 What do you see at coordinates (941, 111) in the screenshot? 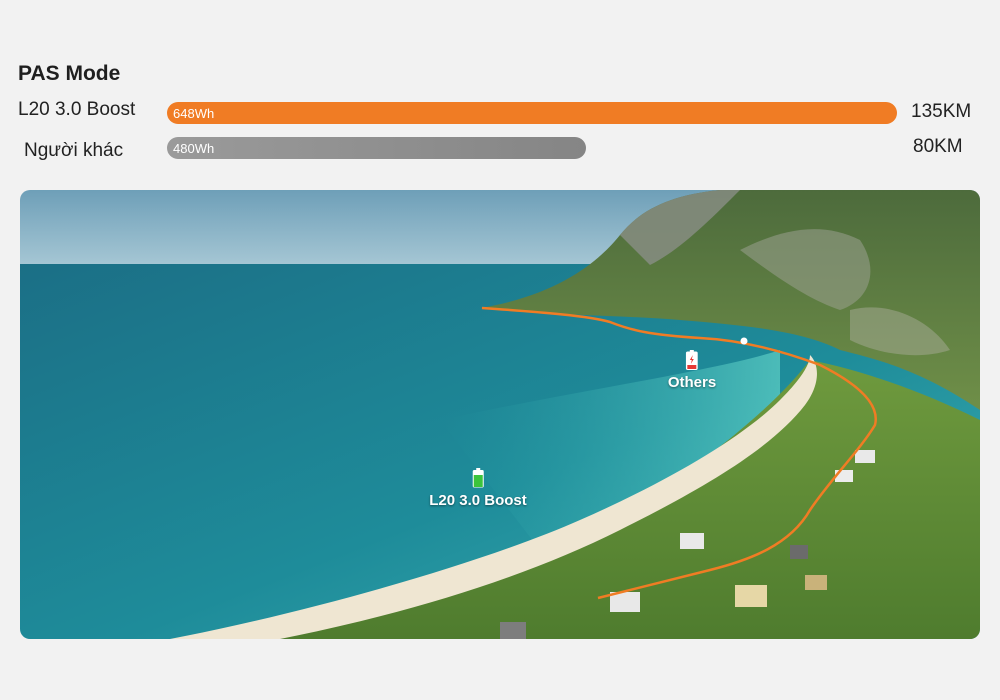
I see `range-value: 135KM` at bounding box center [941, 111].